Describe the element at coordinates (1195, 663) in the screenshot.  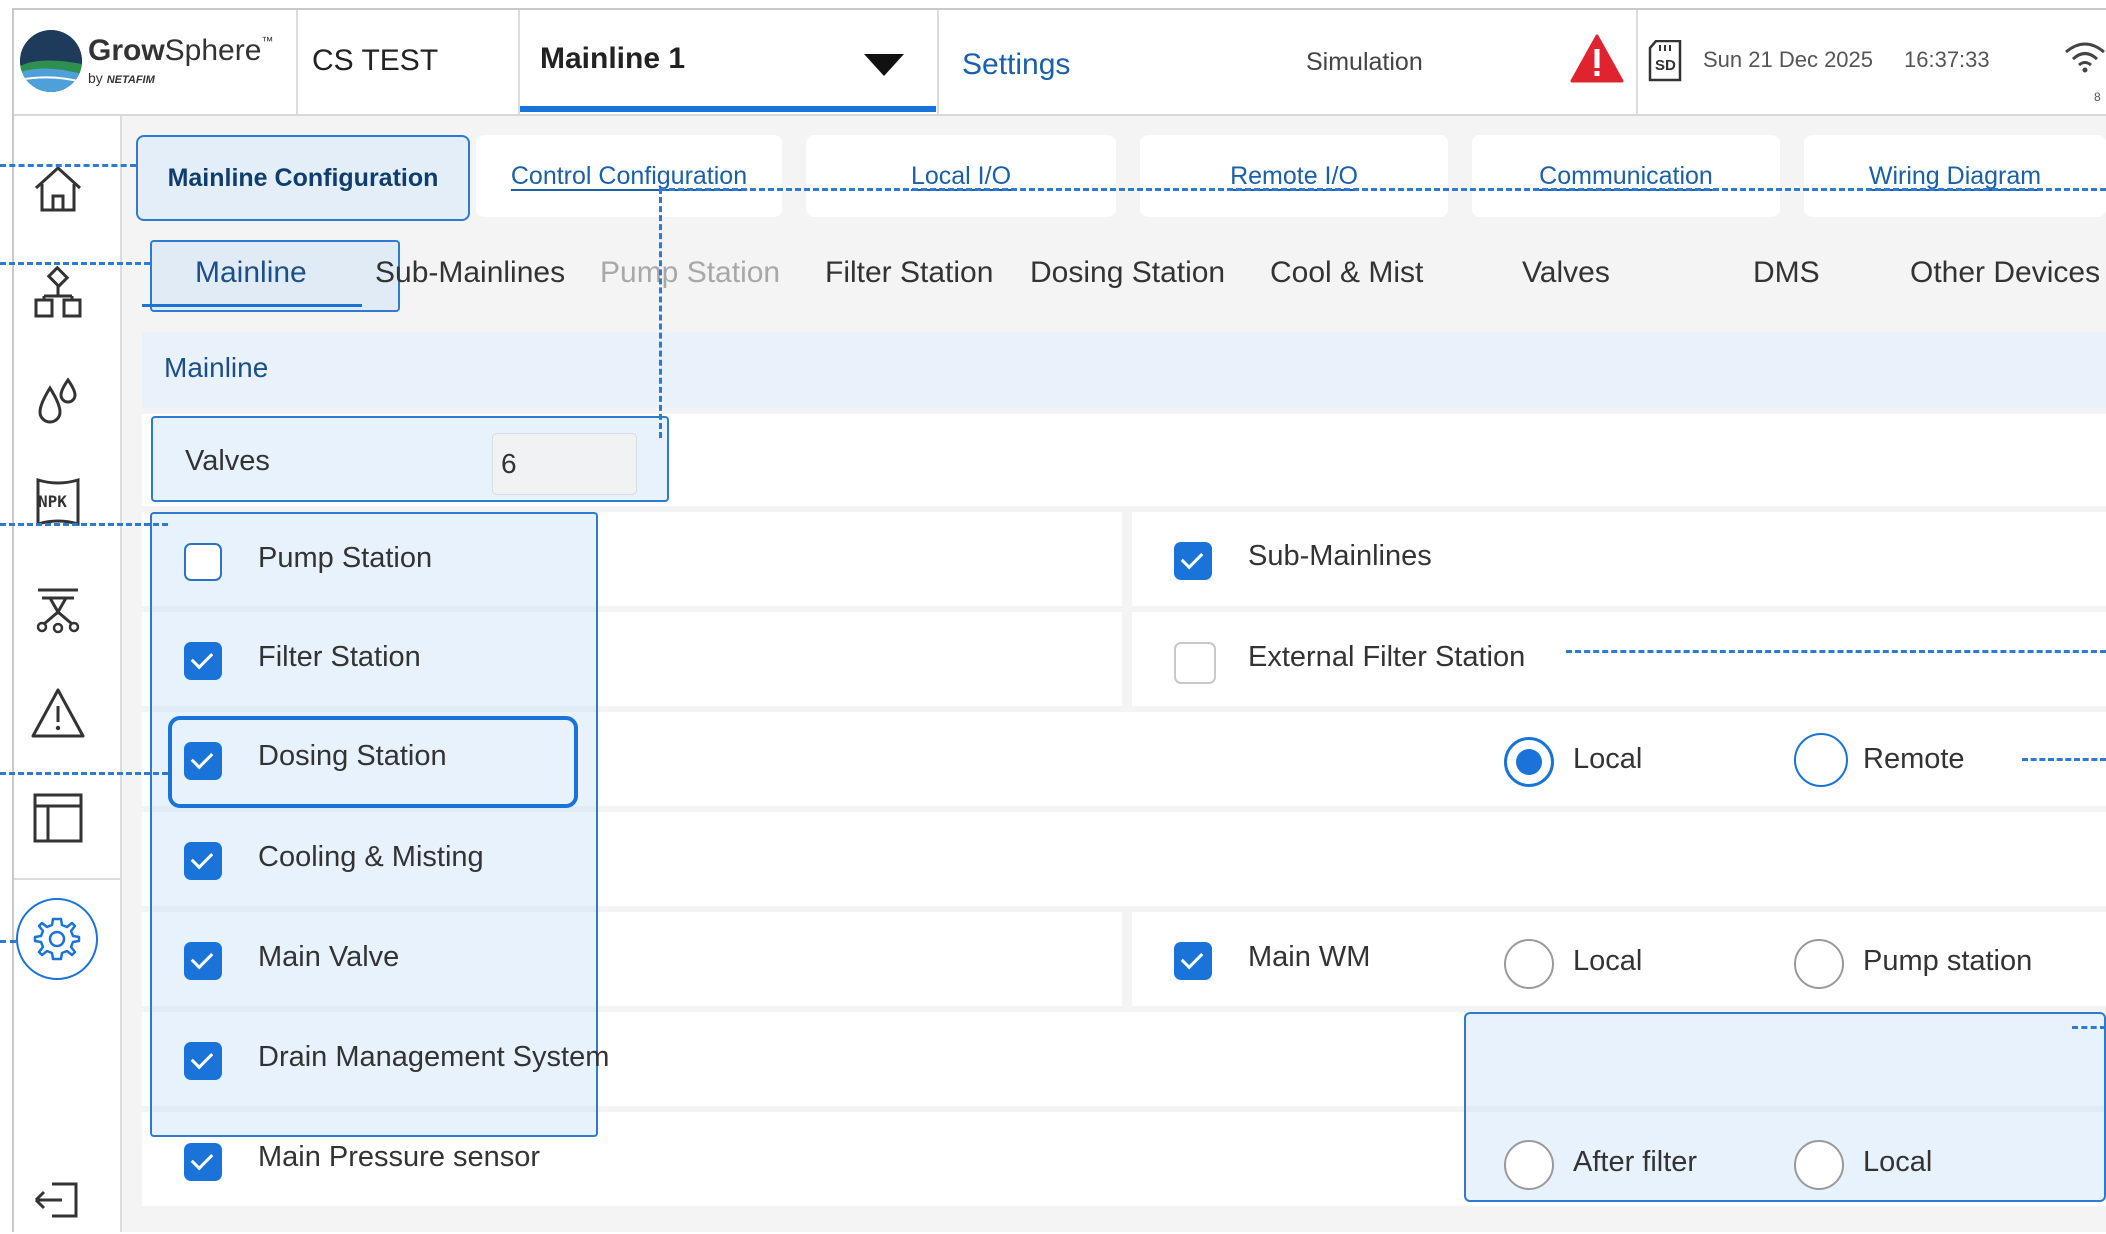
I see `external-filter-checkbox` at that location.